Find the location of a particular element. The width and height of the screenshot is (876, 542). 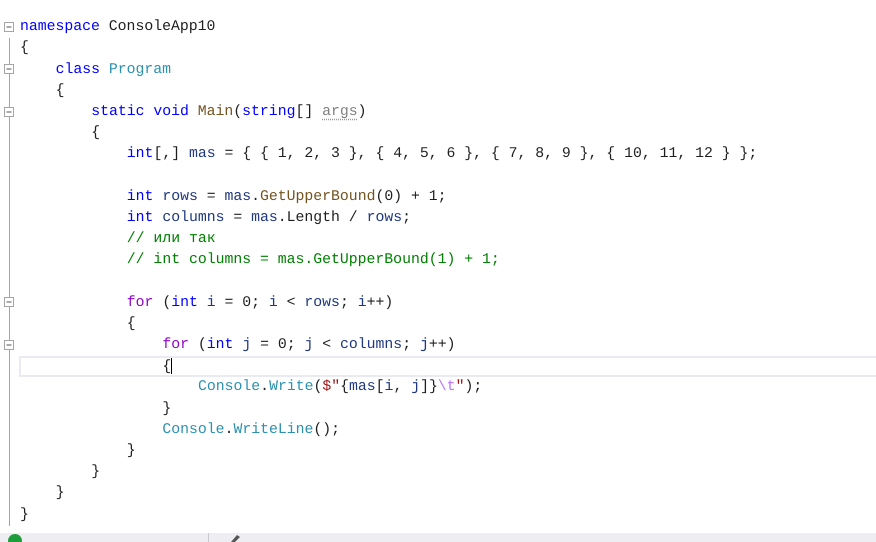

code-line: for (int j = 0; j < columns; j++) is located at coordinates (309, 345).